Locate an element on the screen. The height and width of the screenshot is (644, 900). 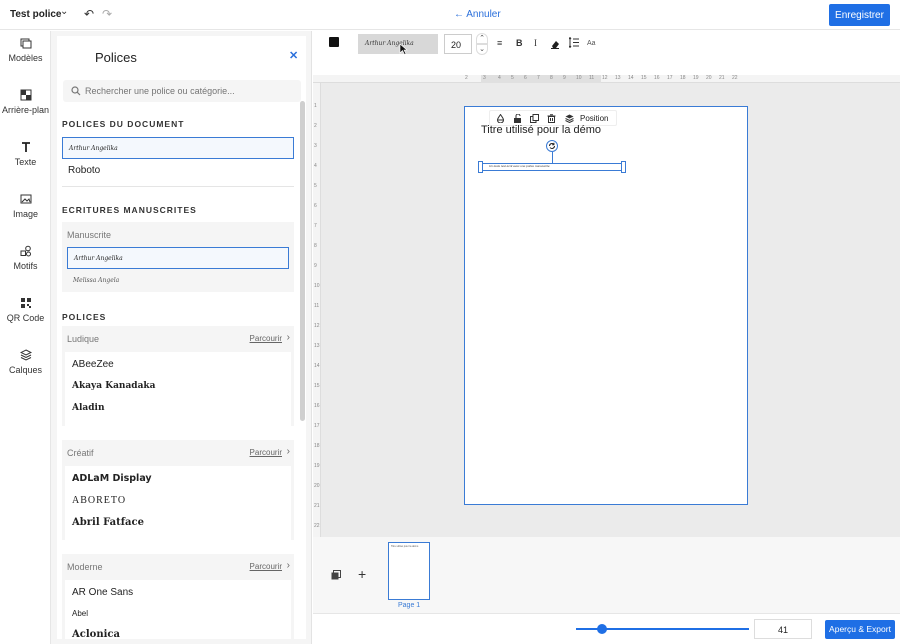
ruler-number: 12 is located at coordinates (605, 78).